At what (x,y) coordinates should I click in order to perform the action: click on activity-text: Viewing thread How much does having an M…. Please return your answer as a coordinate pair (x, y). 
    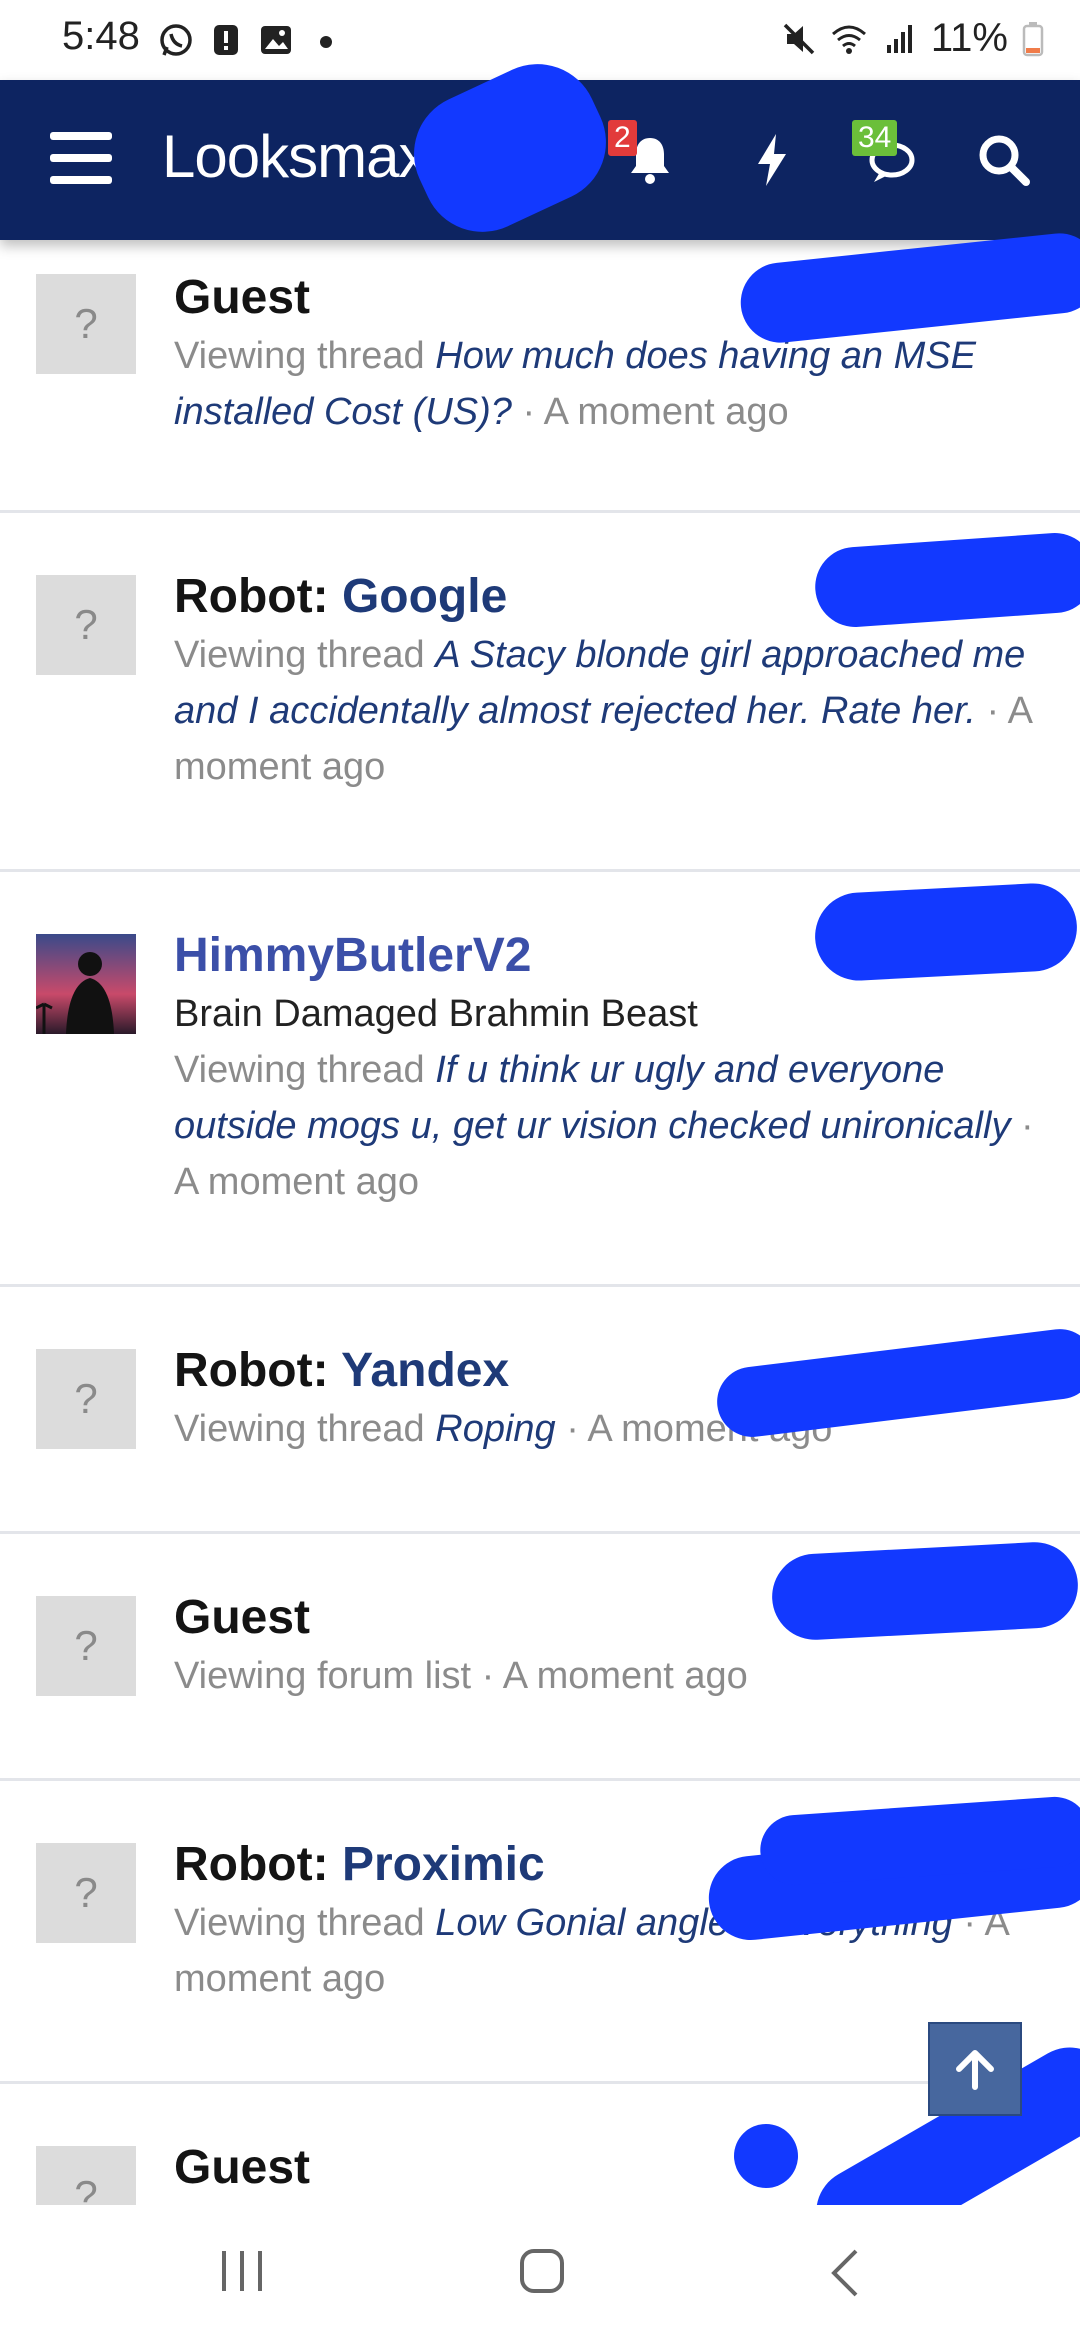
    Looking at the image, I should click on (575, 384).